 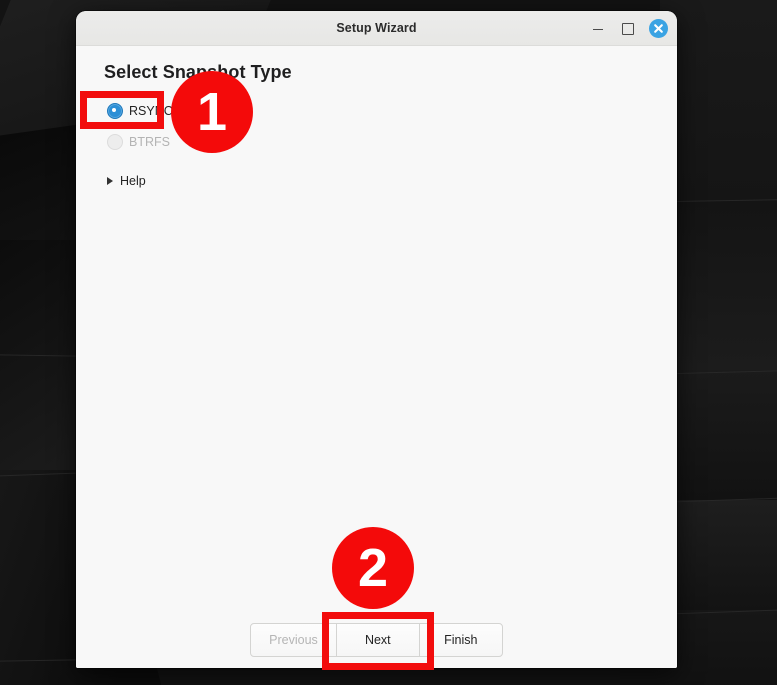 I want to click on previous-button-label: Previous, so click(x=293, y=640).